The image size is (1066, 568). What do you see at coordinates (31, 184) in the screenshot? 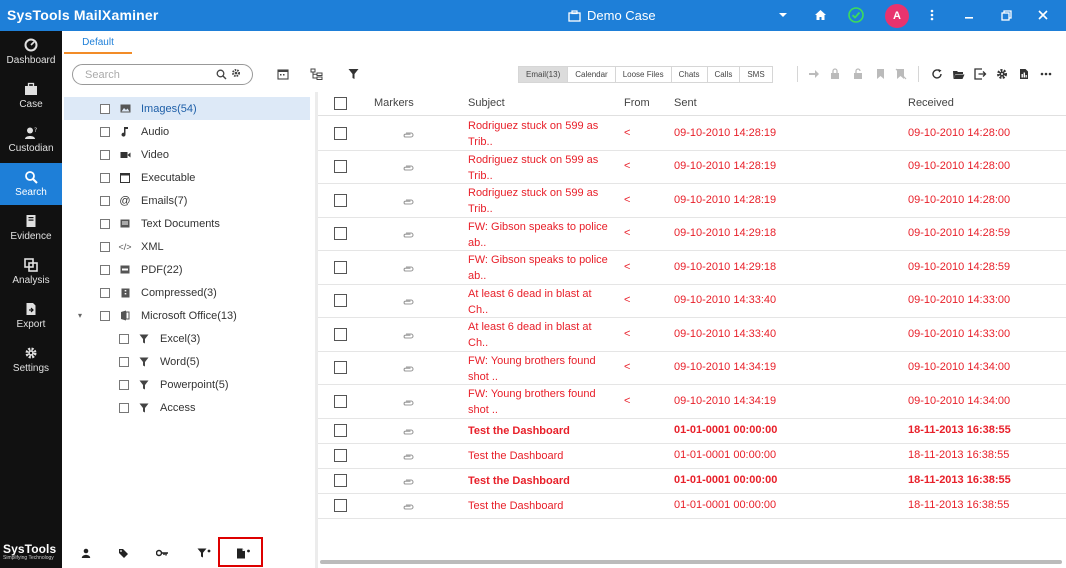
I see `nav-search: Search` at bounding box center [31, 184].